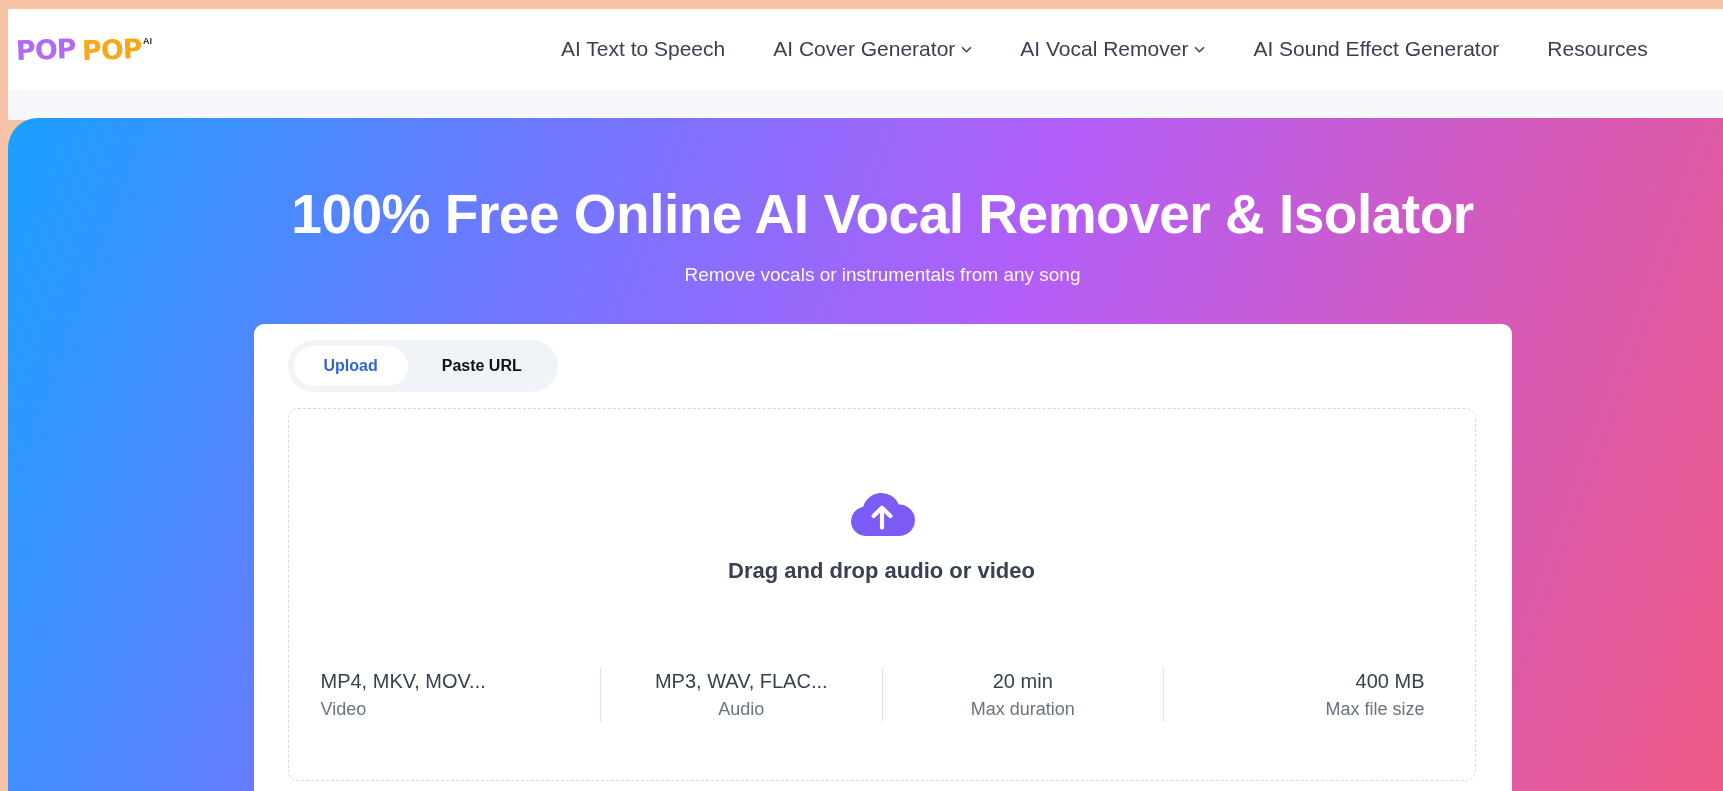 This screenshot has width=1723, height=791. What do you see at coordinates (1376, 49) in the screenshot?
I see `nav-link: AI Sound Effect Generator` at bounding box center [1376, 49].